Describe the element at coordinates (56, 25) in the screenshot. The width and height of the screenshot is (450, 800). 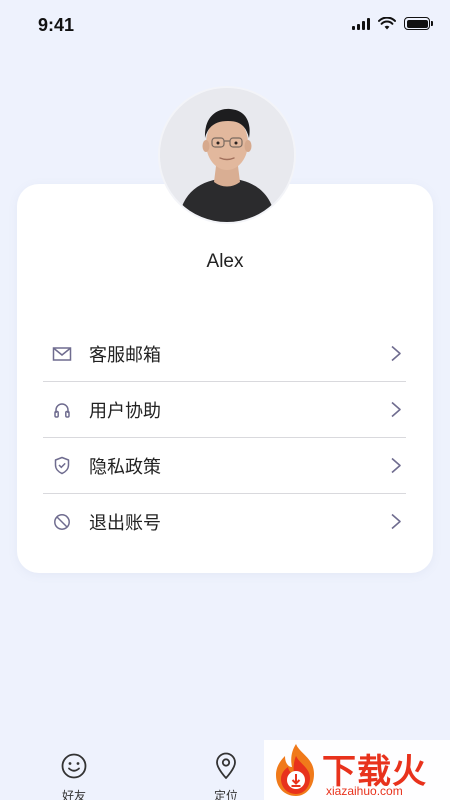
I see `status-time: 9:41` at that location.